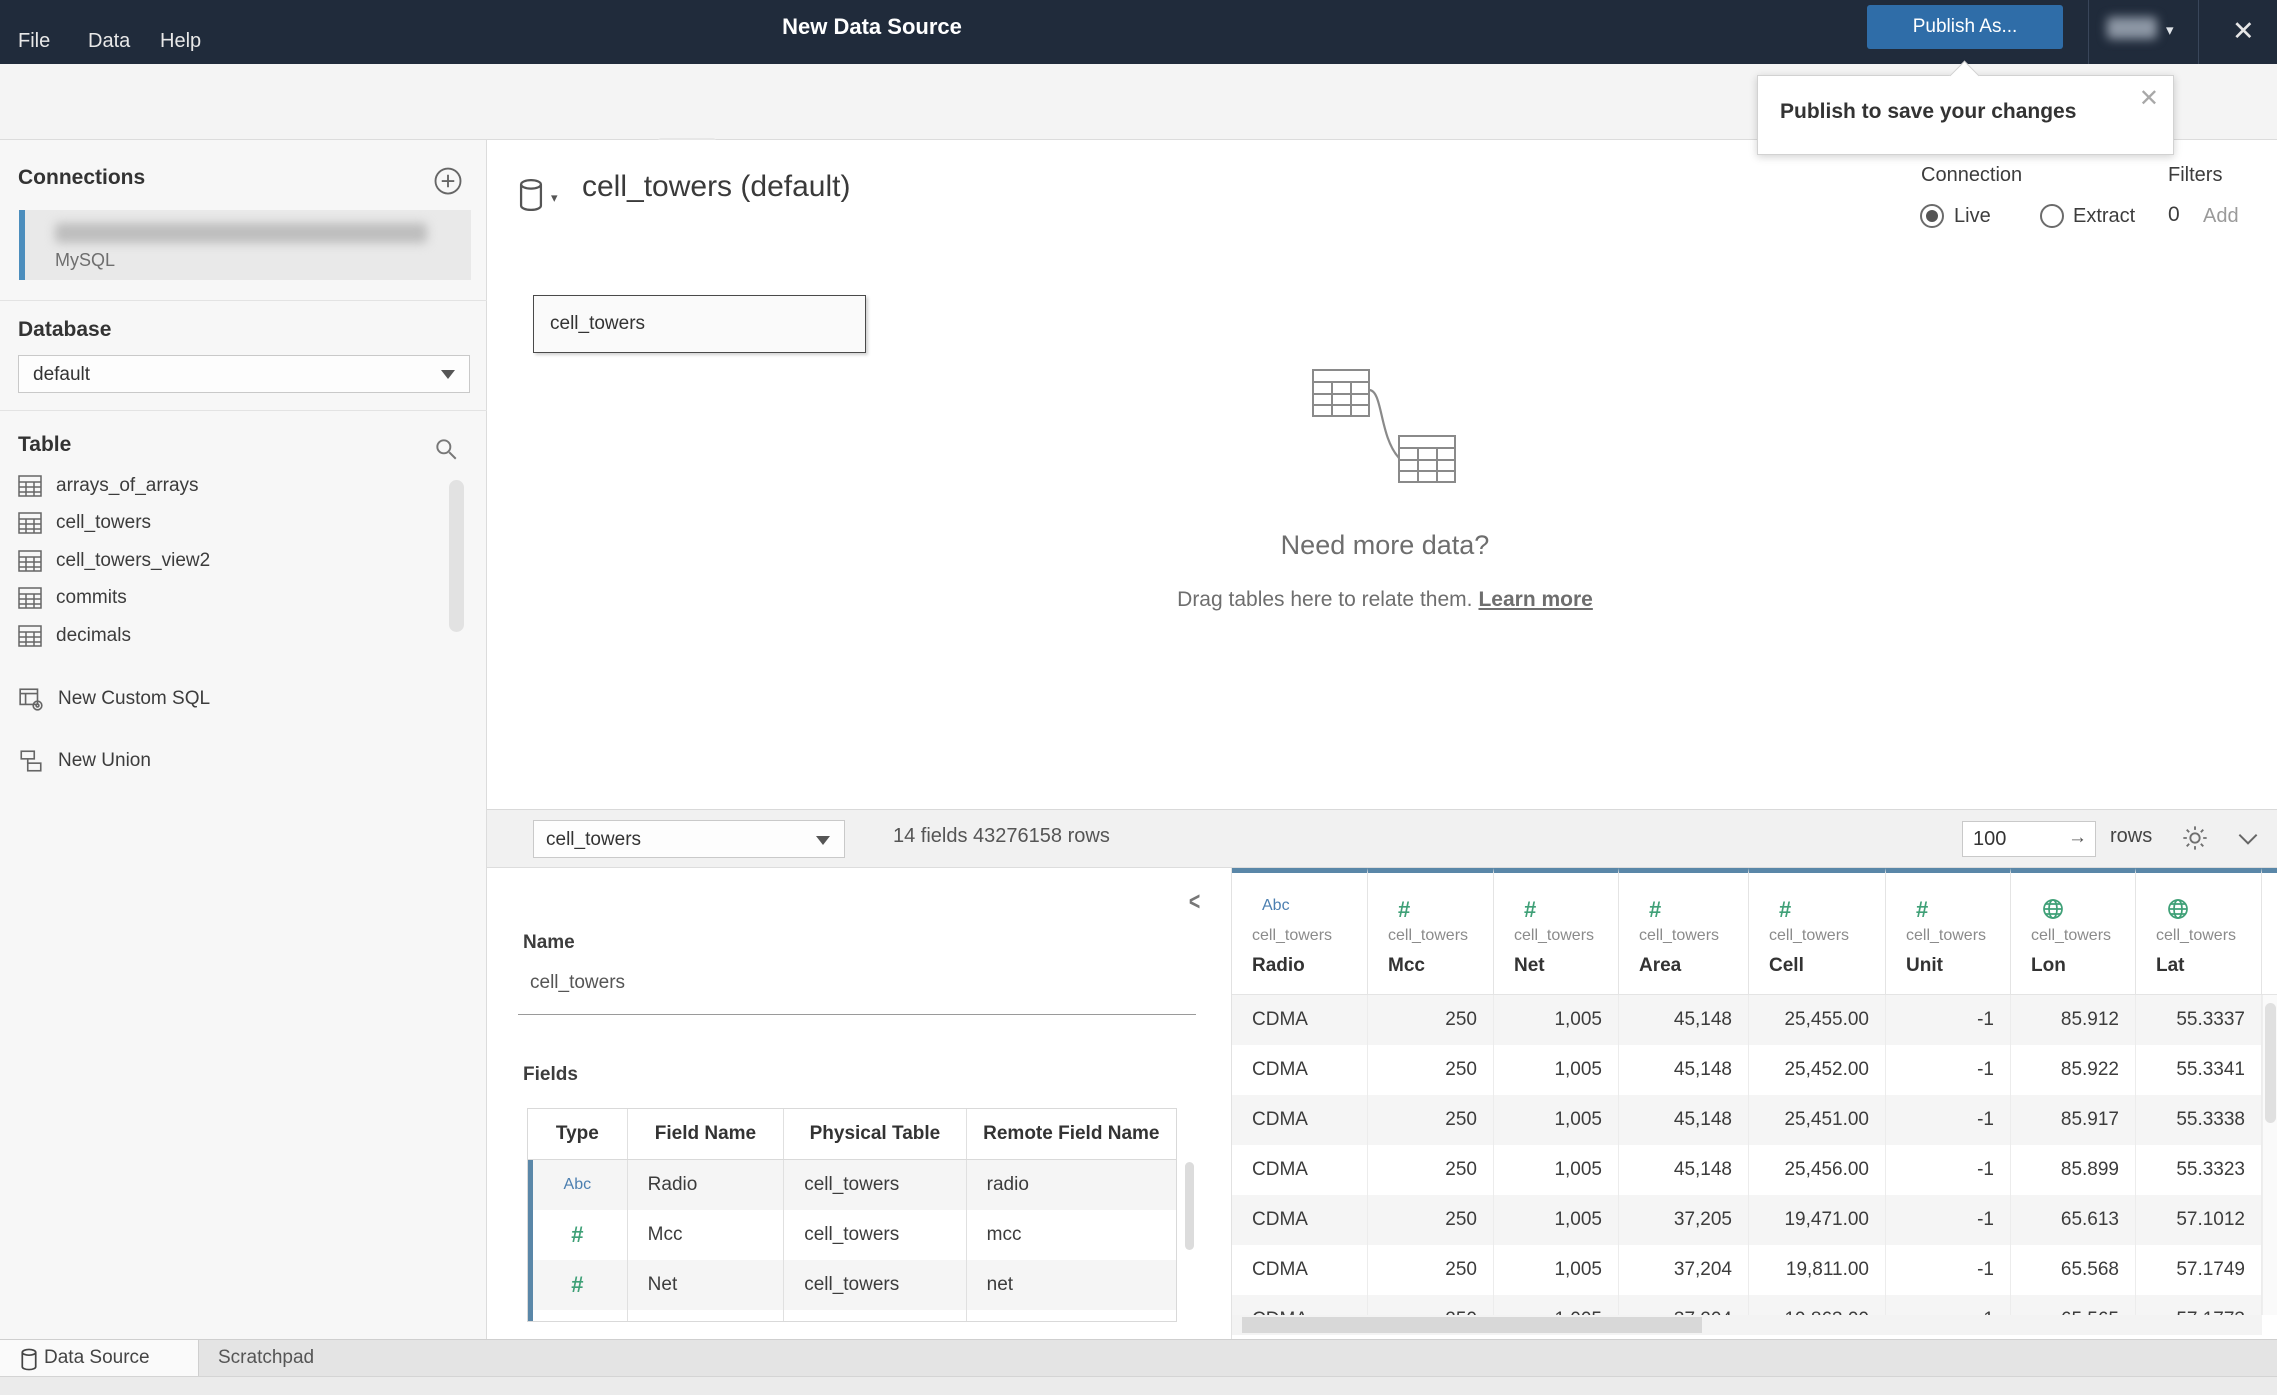 This screenshot has height=1395, width=2277. Describe the element at coordinates (72, 598) in the screenshot. I see `sidebar-table-commits: commits` at that location.